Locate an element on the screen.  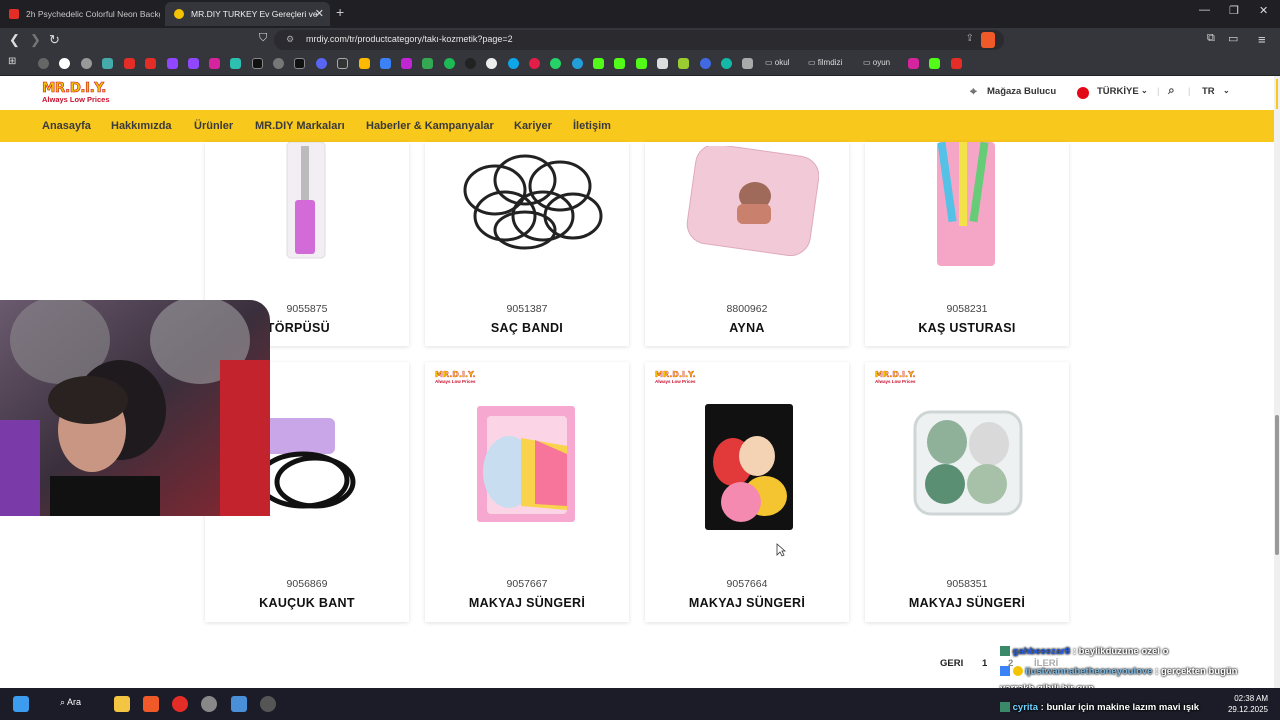
reload-icon: ↻ is located at coordinates (54, 40).